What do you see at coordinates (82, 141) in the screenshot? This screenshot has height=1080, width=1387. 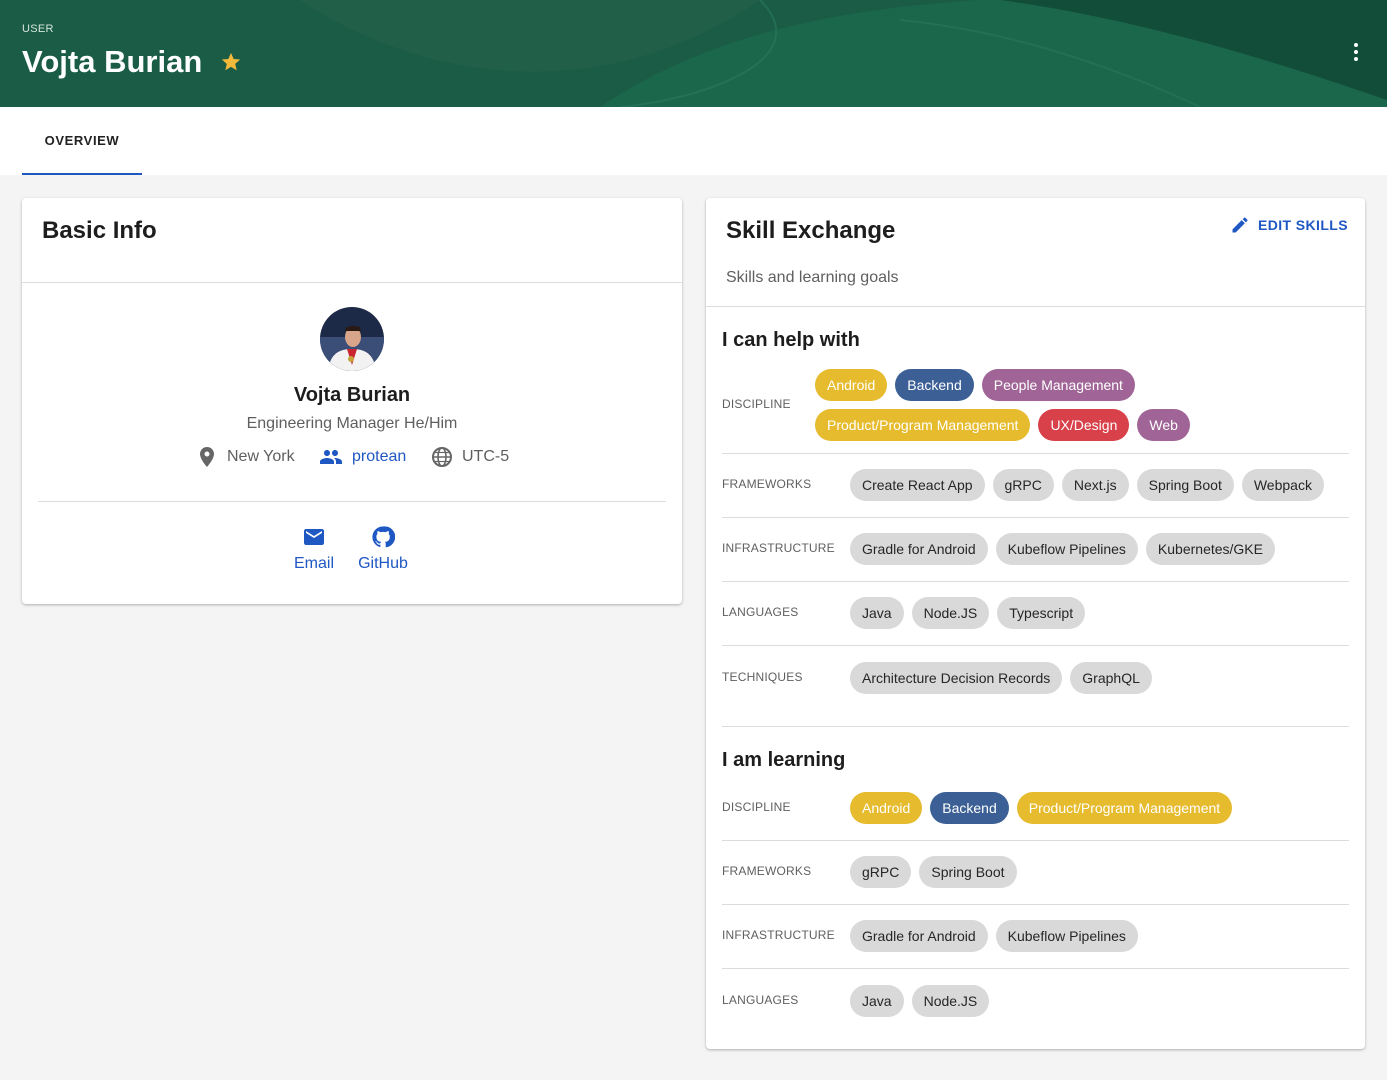 I see `tab-overview: OVERVIEW` at bounding box center [82, 141].